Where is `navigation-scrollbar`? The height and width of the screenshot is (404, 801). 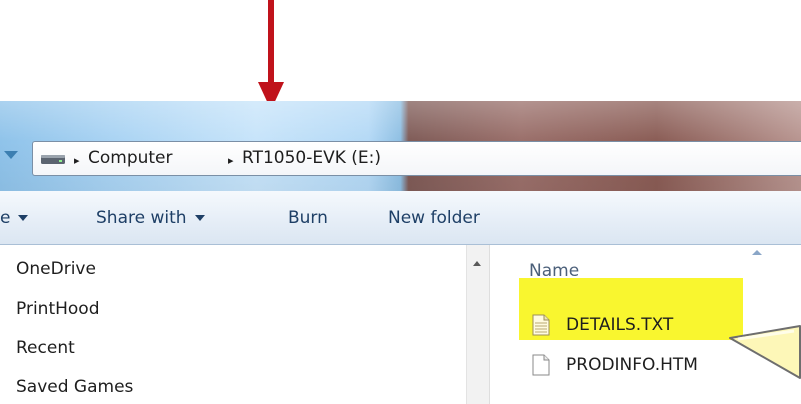
navigation-scrollbar is located at coordinates (478, 324).